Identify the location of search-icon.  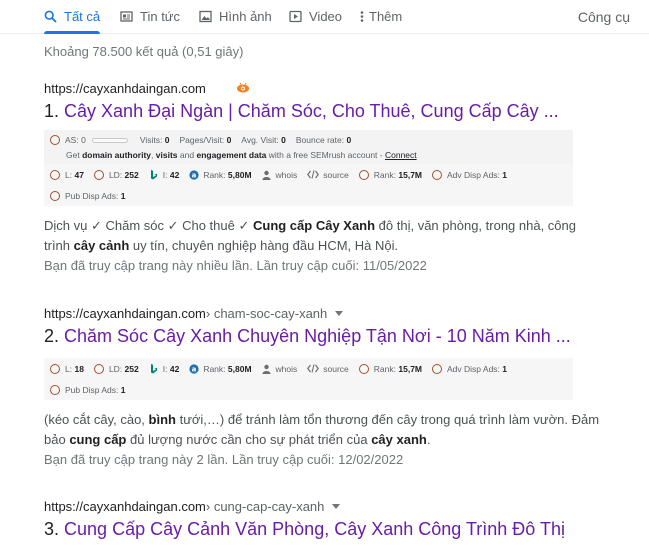
(50, 16).